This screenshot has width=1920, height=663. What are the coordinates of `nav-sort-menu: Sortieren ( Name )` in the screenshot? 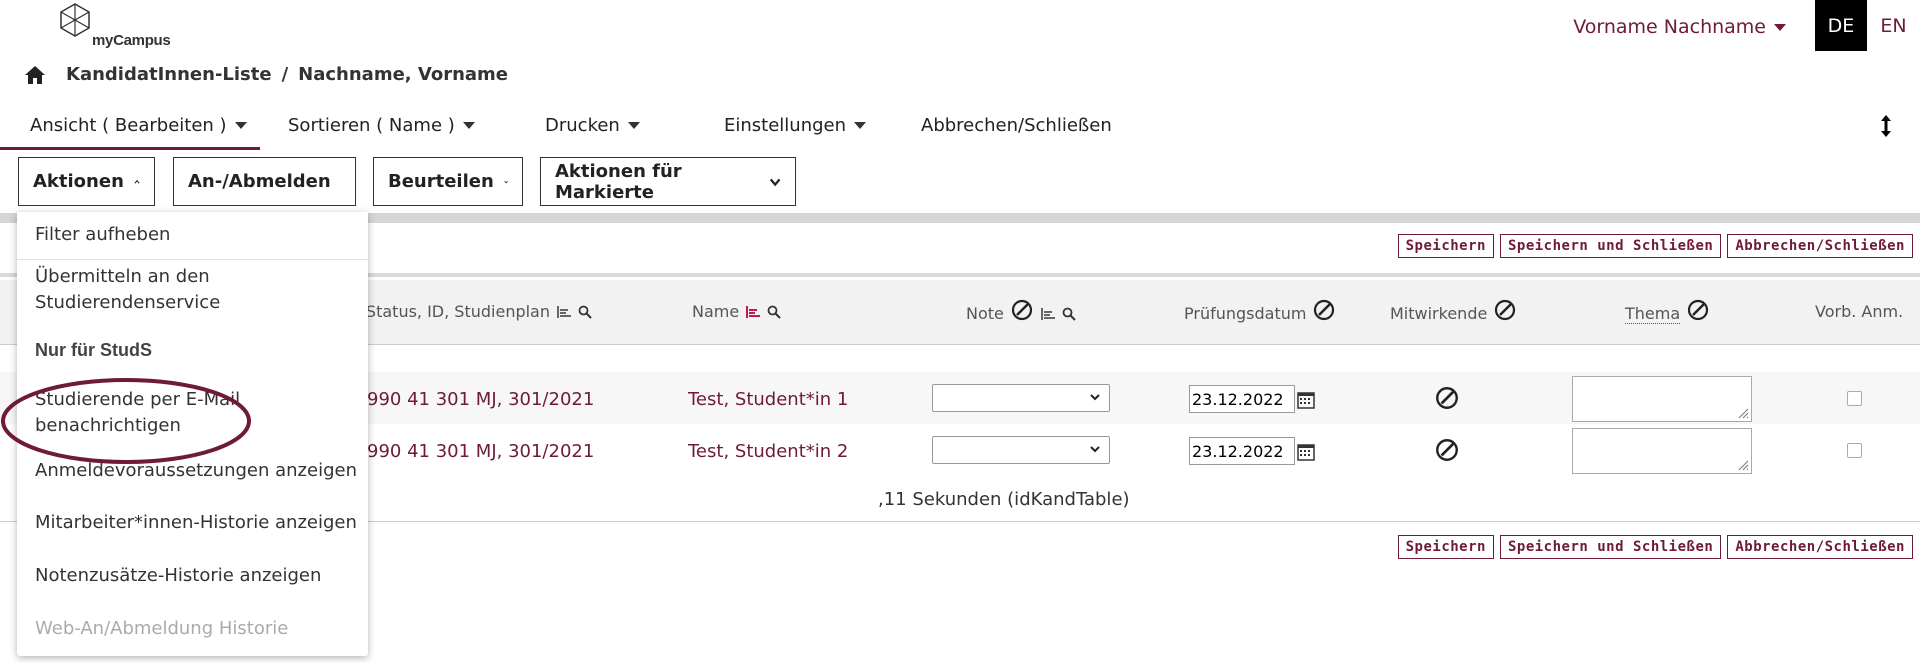 It's located at (381, 125).